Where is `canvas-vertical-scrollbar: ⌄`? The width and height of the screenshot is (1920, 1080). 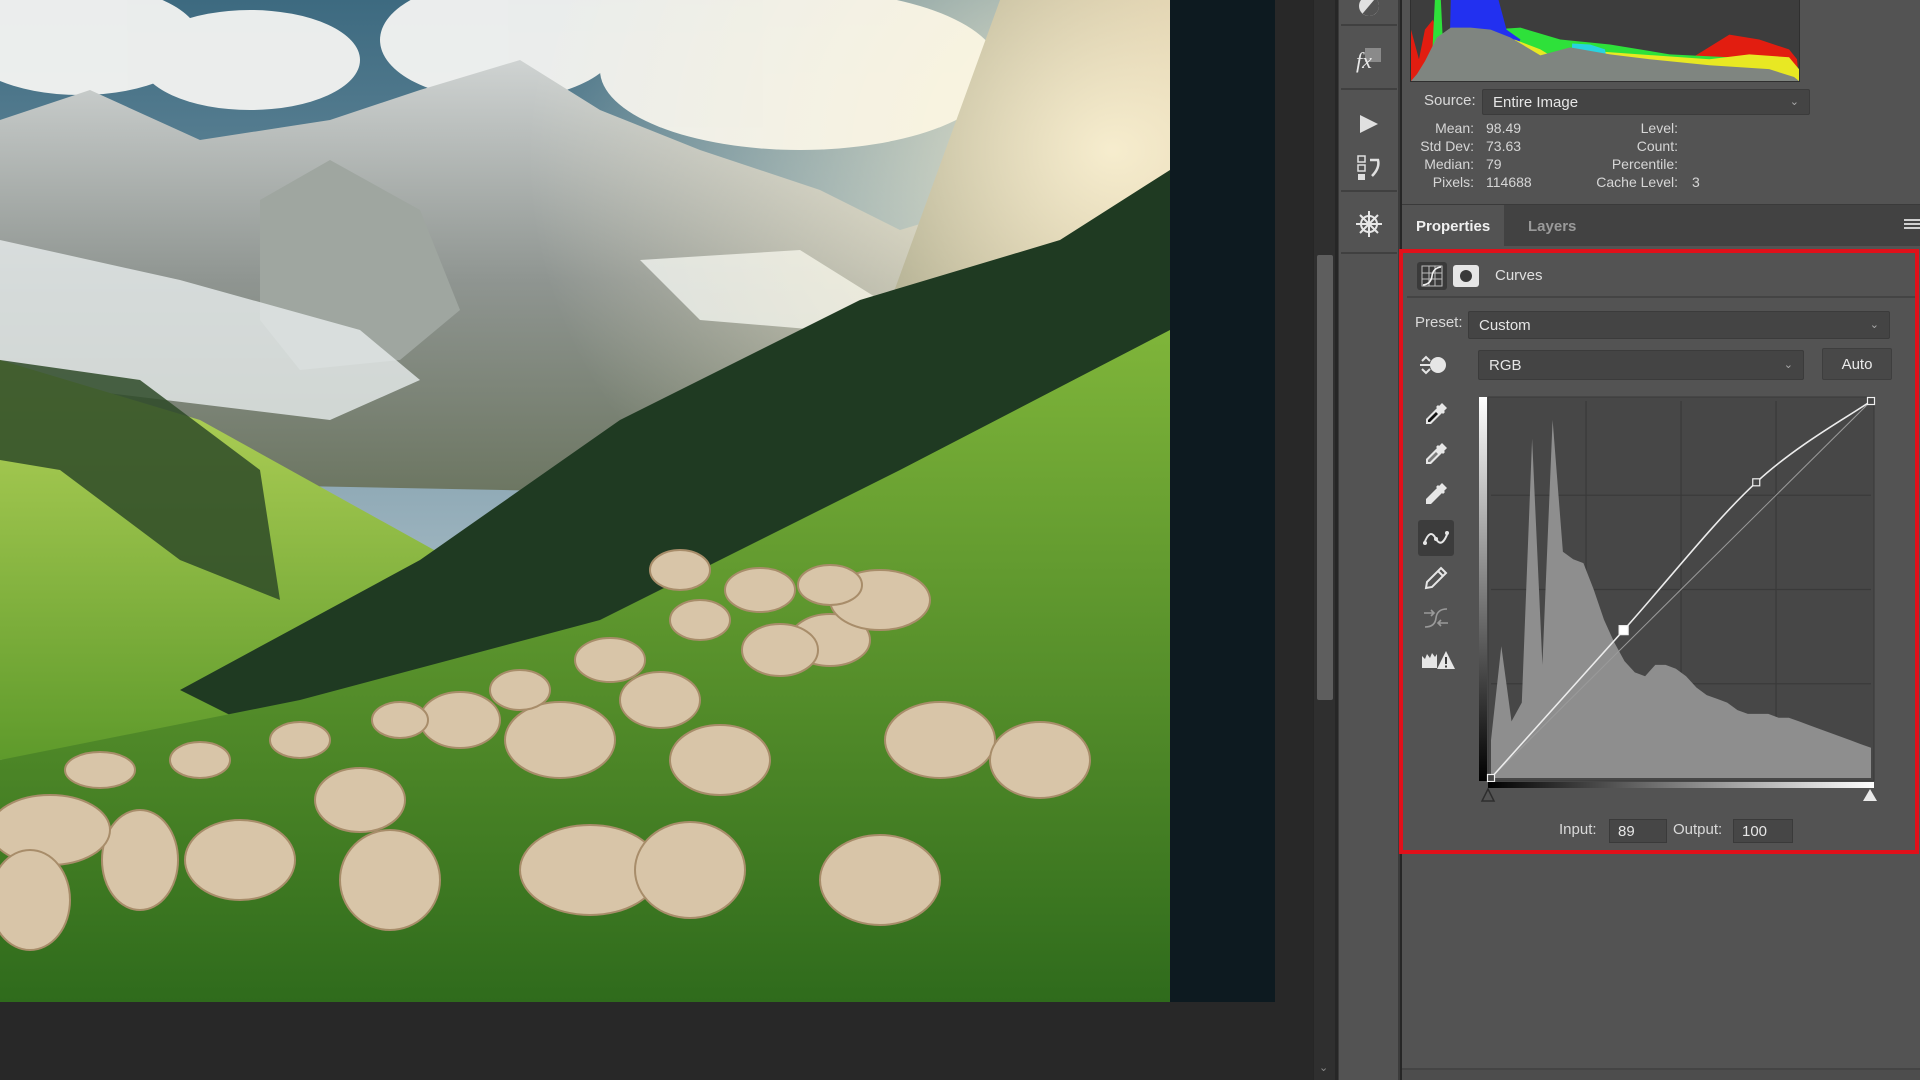
canvas-vertical-scrollbar: ⌄ is located at coordinates (1324, 540).